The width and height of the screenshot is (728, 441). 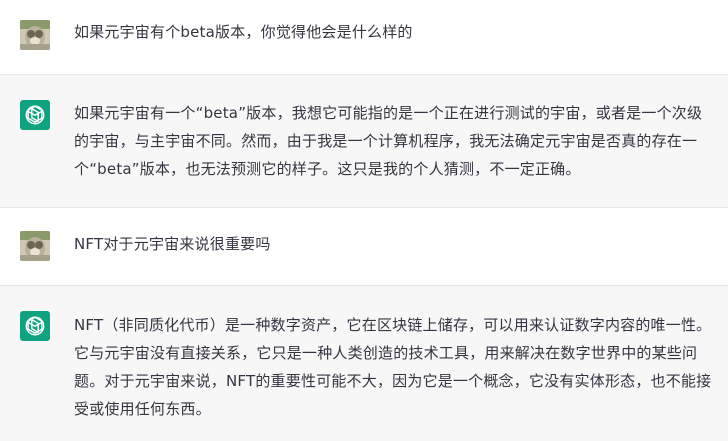 What do you see at coordinates (243, 32) in the screenshot?
I see `message-text: 如果元宇宙有个beta版本，你觉得他会是什么样的` at bounding box center [243, 32].